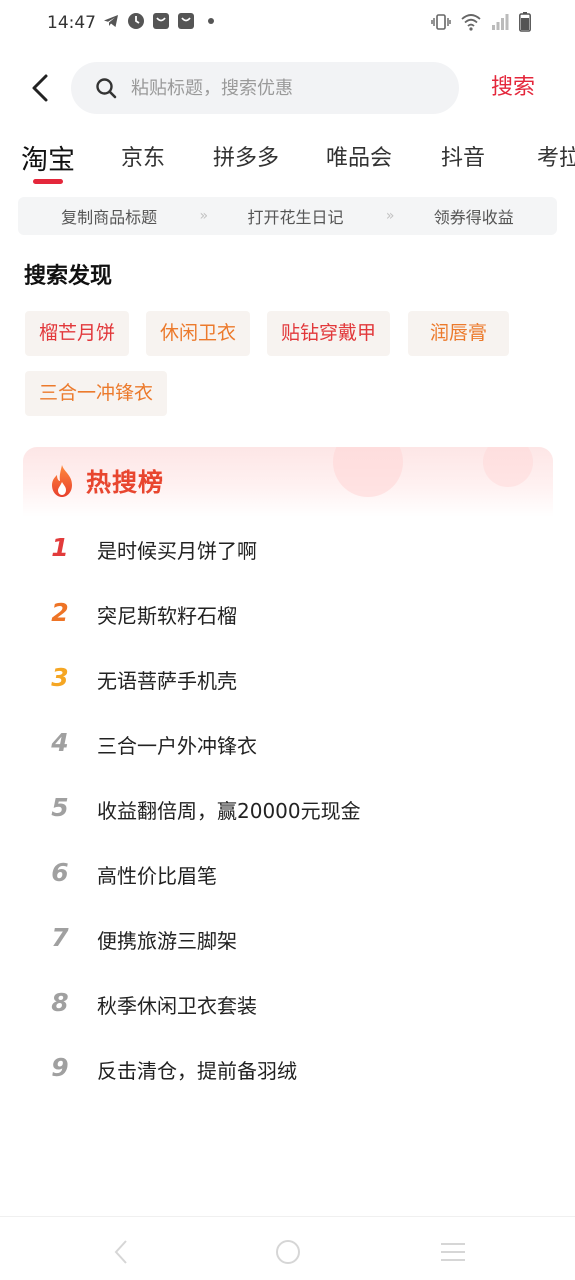 The width and height of the screenshot is (575, 1280). What do you see at coordinates (198, 333) in the screenshot?
I see `discover-tag: 休闲卫衣` at bounding box center [198, 333].